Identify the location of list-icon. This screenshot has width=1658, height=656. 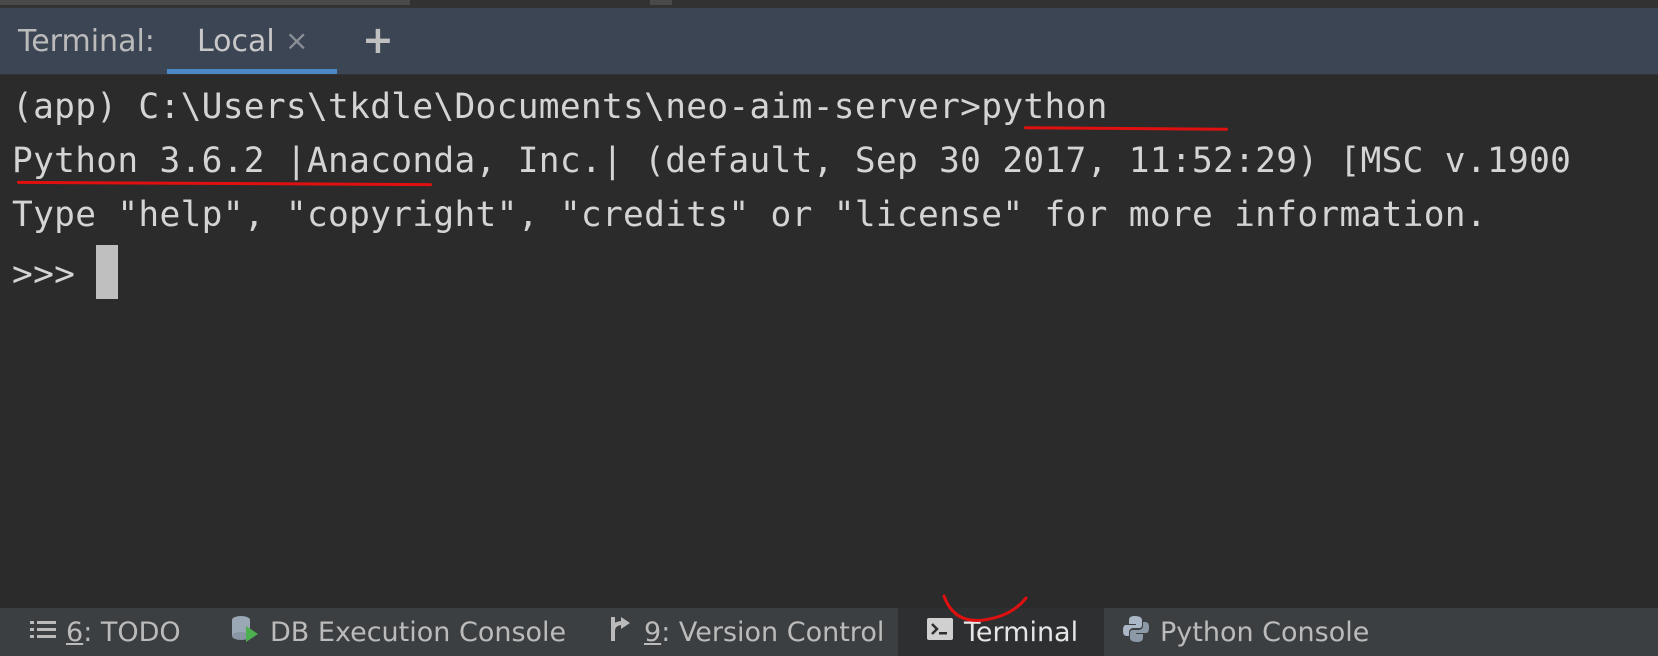
(43, 632).